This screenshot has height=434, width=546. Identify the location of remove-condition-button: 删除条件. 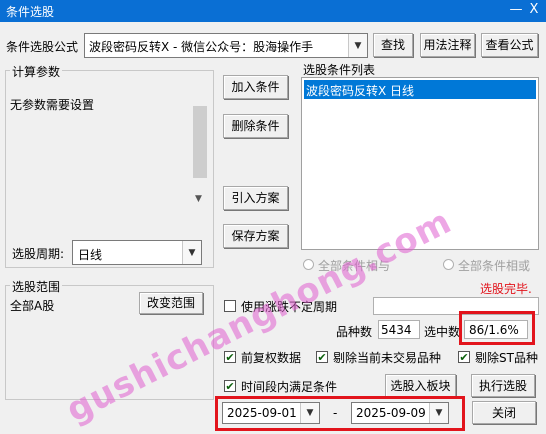
(255, 126).